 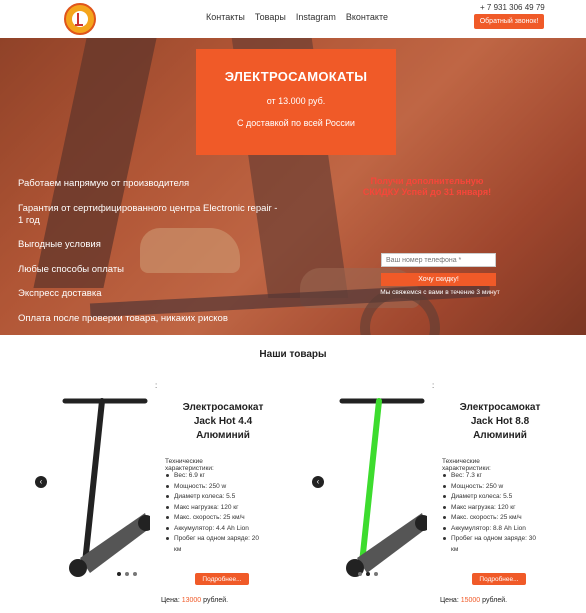 What do you see at coordinates (59, 244) in the screenshot?
I see `feature-item: Выгодные условия` at bounding box center [59, 244].